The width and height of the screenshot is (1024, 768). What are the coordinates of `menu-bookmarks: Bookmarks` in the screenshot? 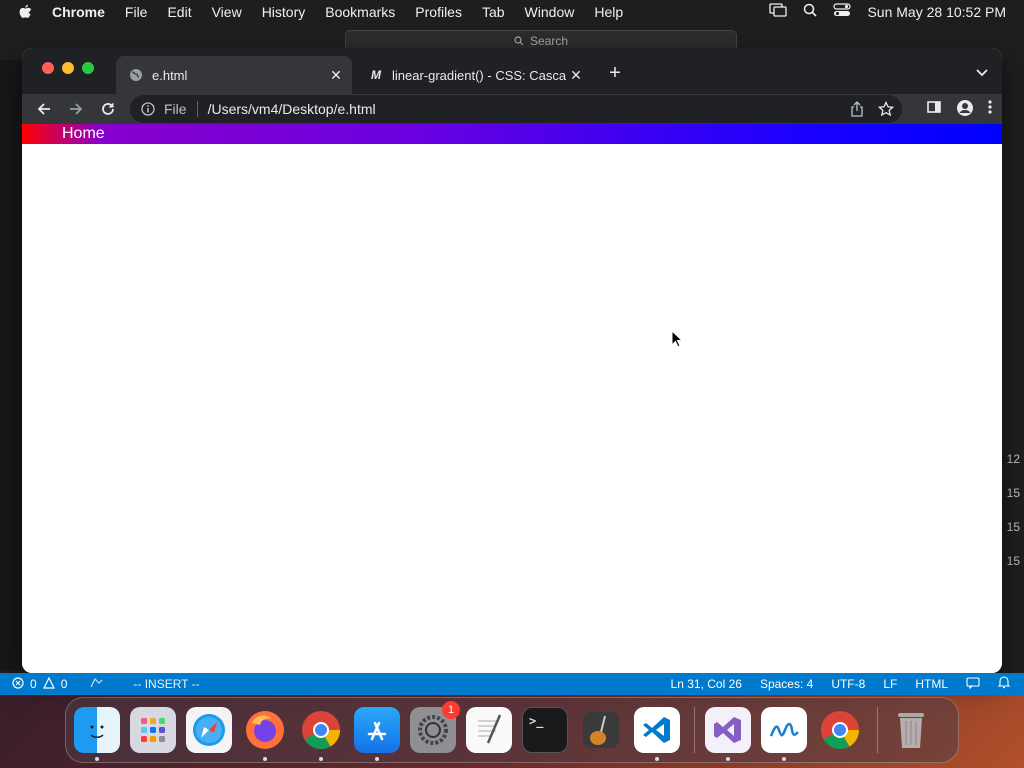 It's located at (360, 12).